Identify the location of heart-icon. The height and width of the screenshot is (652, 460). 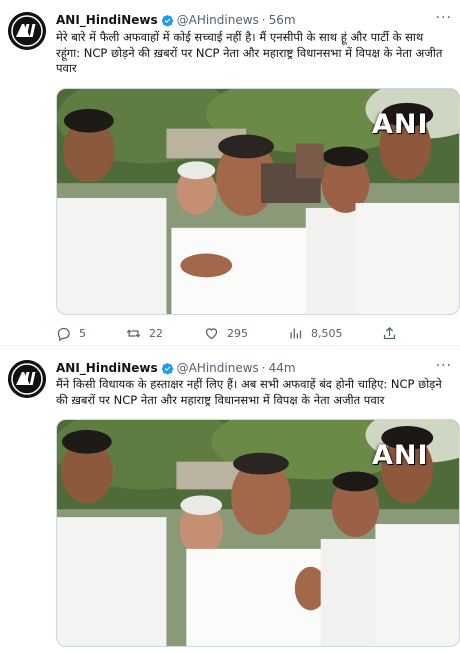
(211, 333).